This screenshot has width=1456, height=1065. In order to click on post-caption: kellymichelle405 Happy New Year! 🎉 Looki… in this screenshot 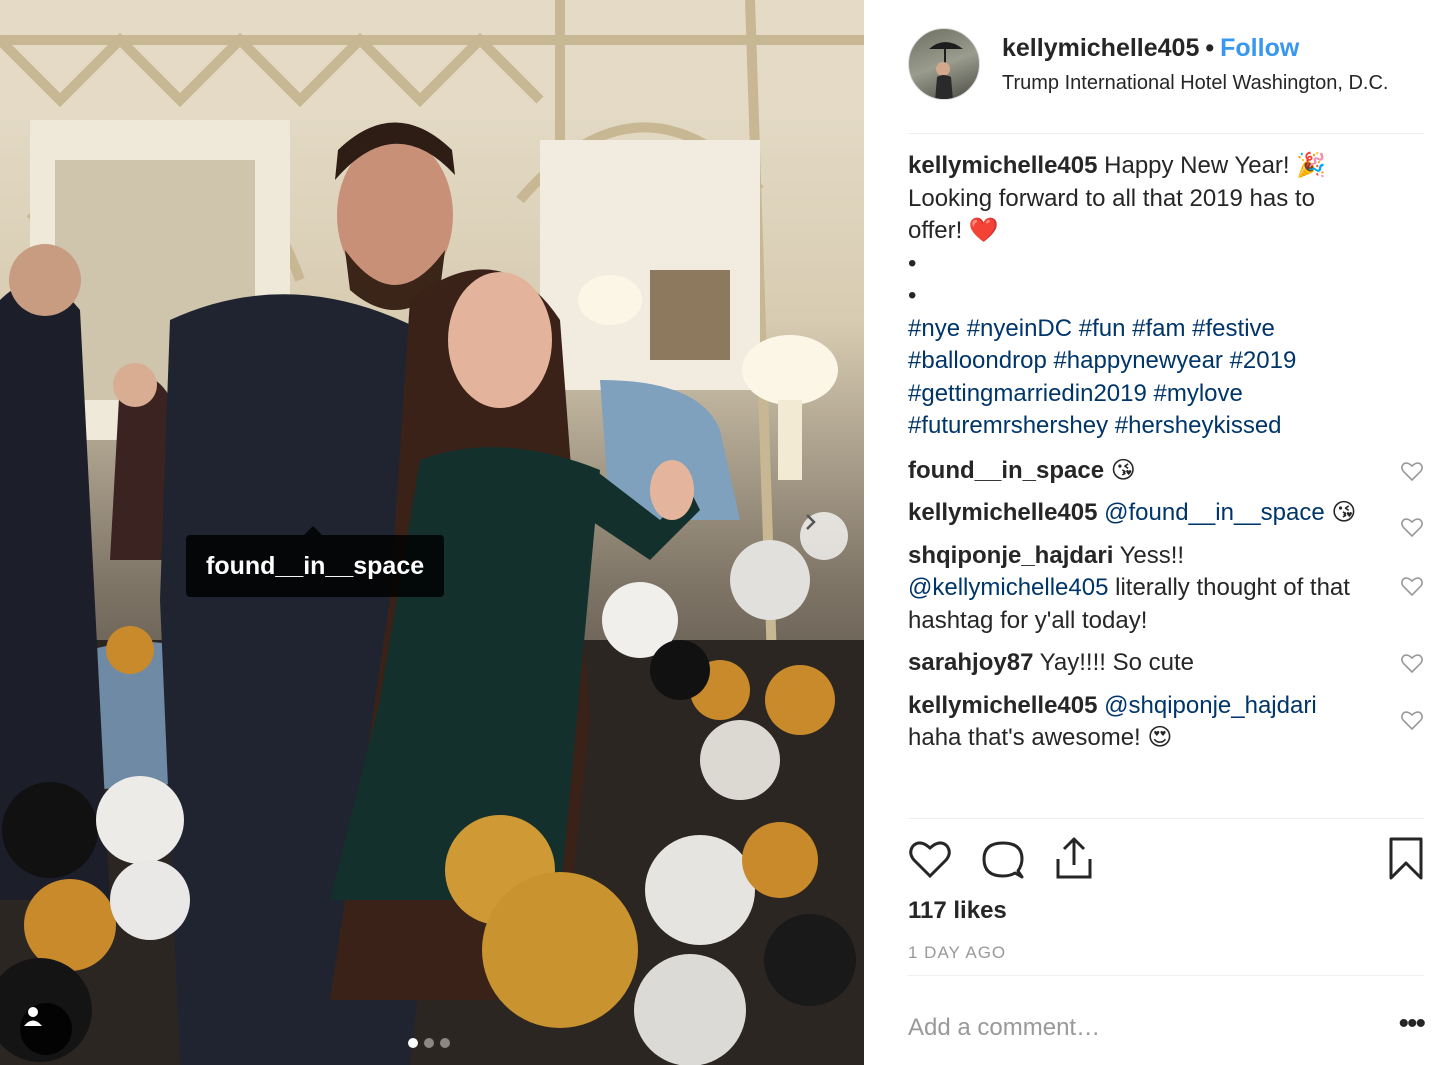, I will do `click(1166, 296)`.